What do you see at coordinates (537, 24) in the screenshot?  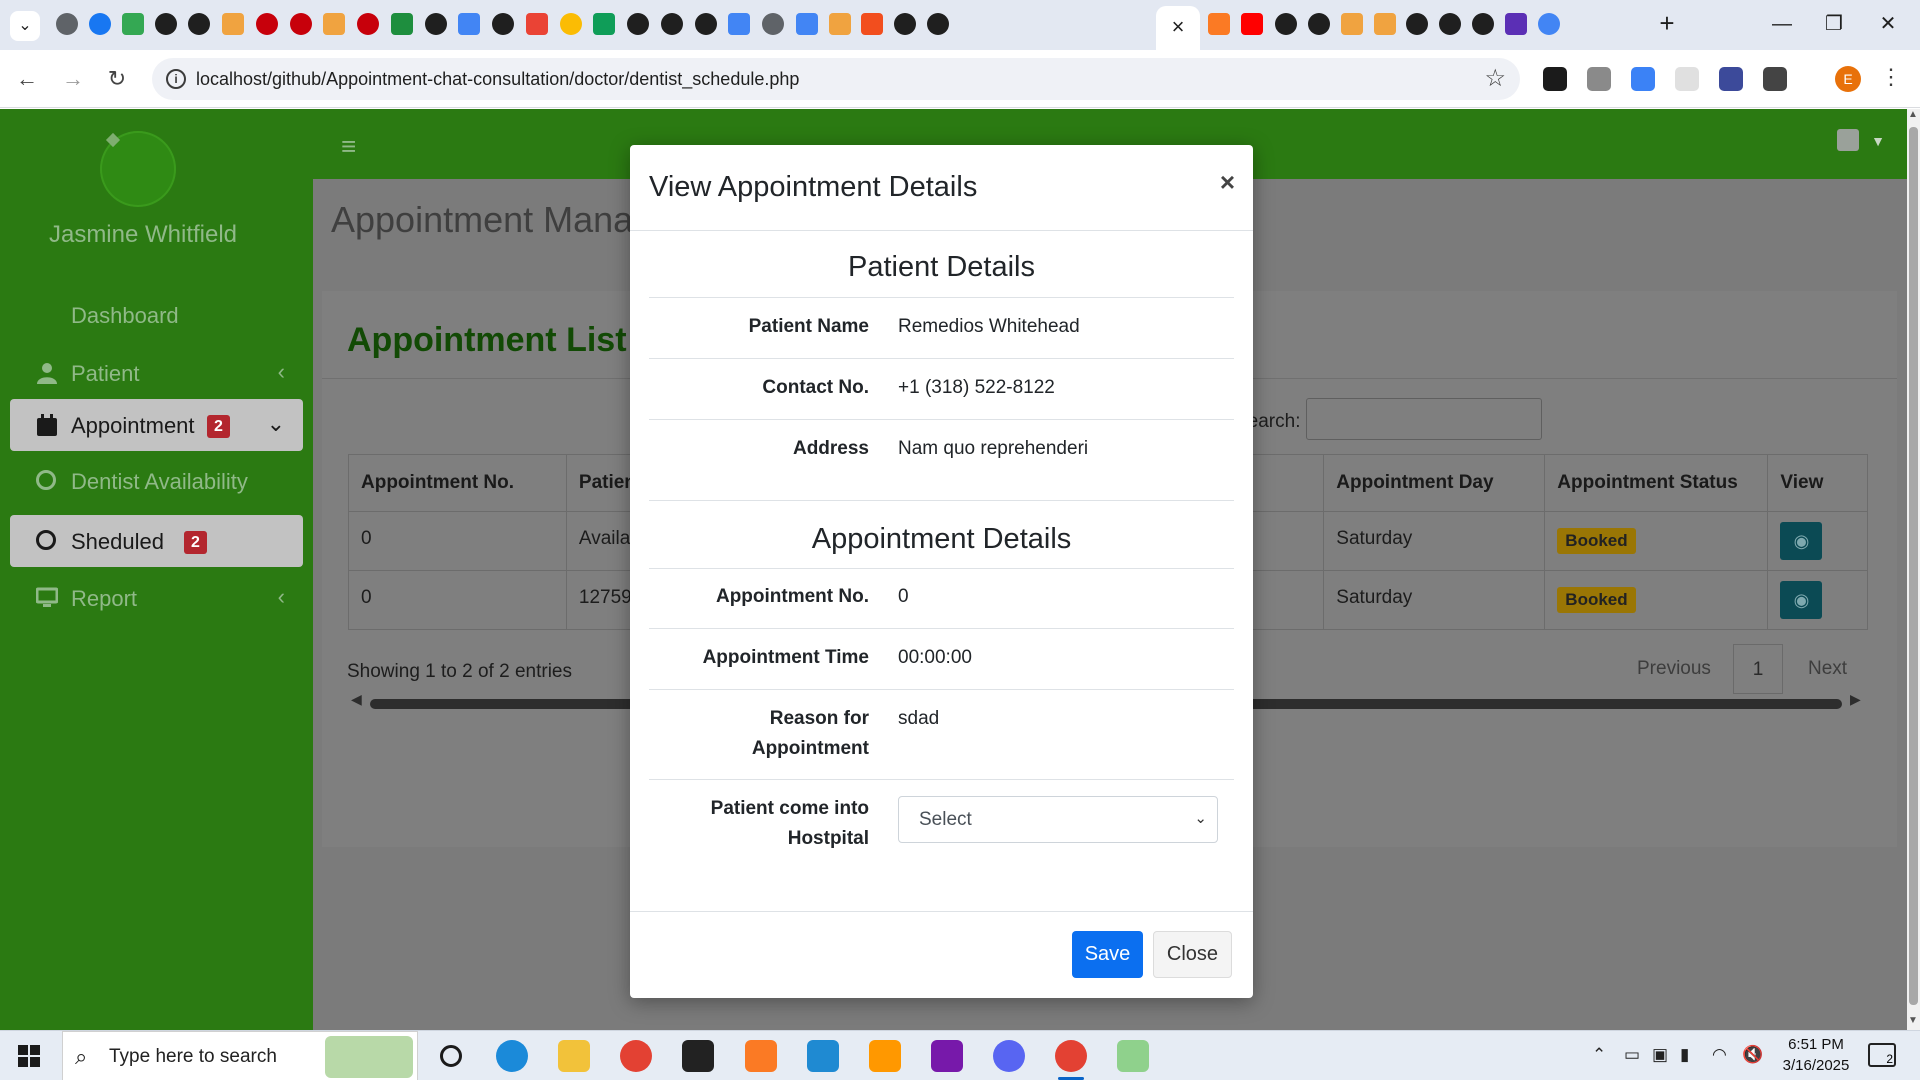 I see `tab-favicon-gmail` at bounding box center [537, 24].